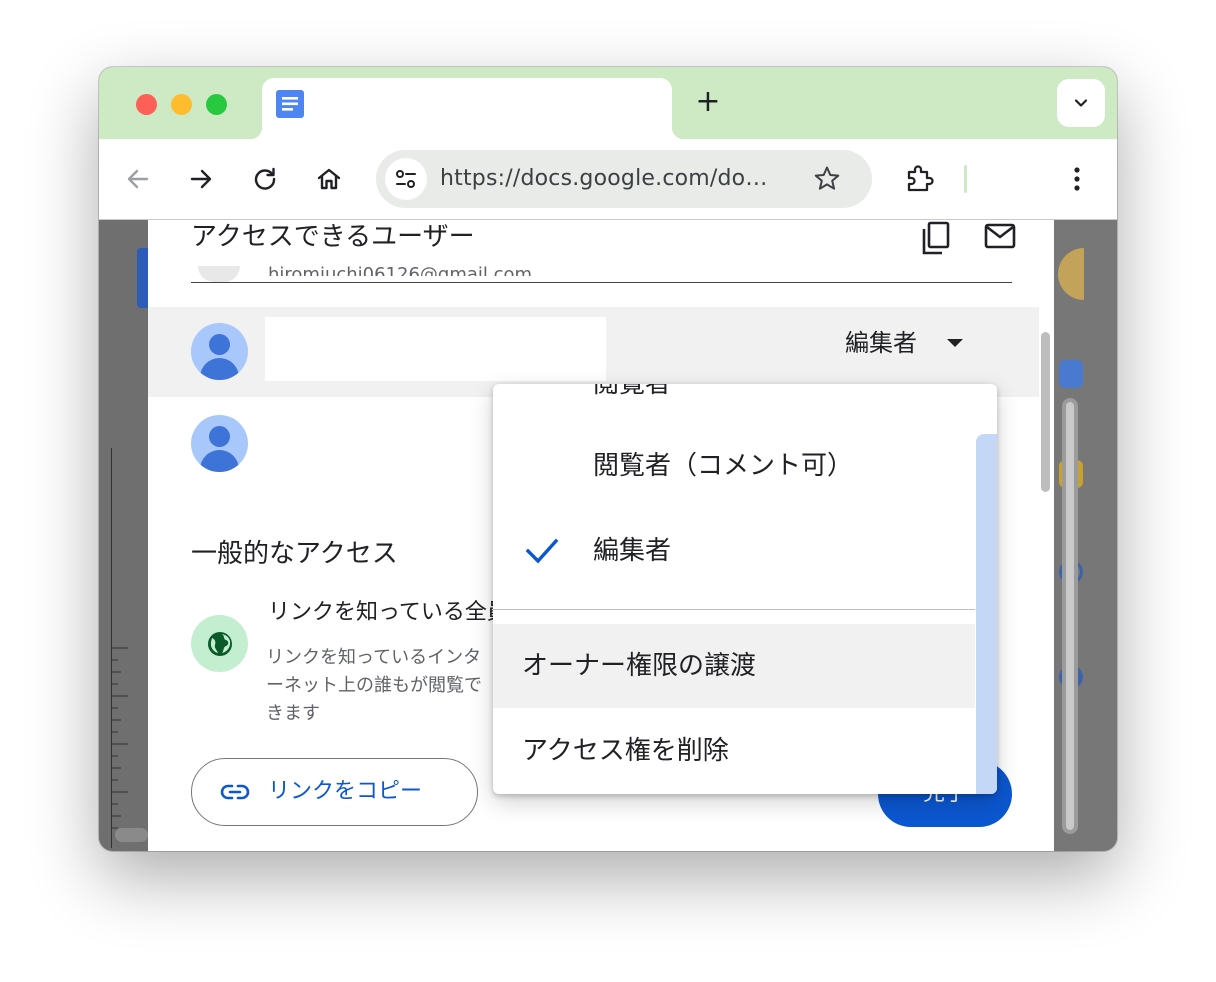 The height and width of the screenshot is (982, 1216). Describe the element at coordinates (142, 278) in the screenshot. I see `docs-home-edge` at that location.